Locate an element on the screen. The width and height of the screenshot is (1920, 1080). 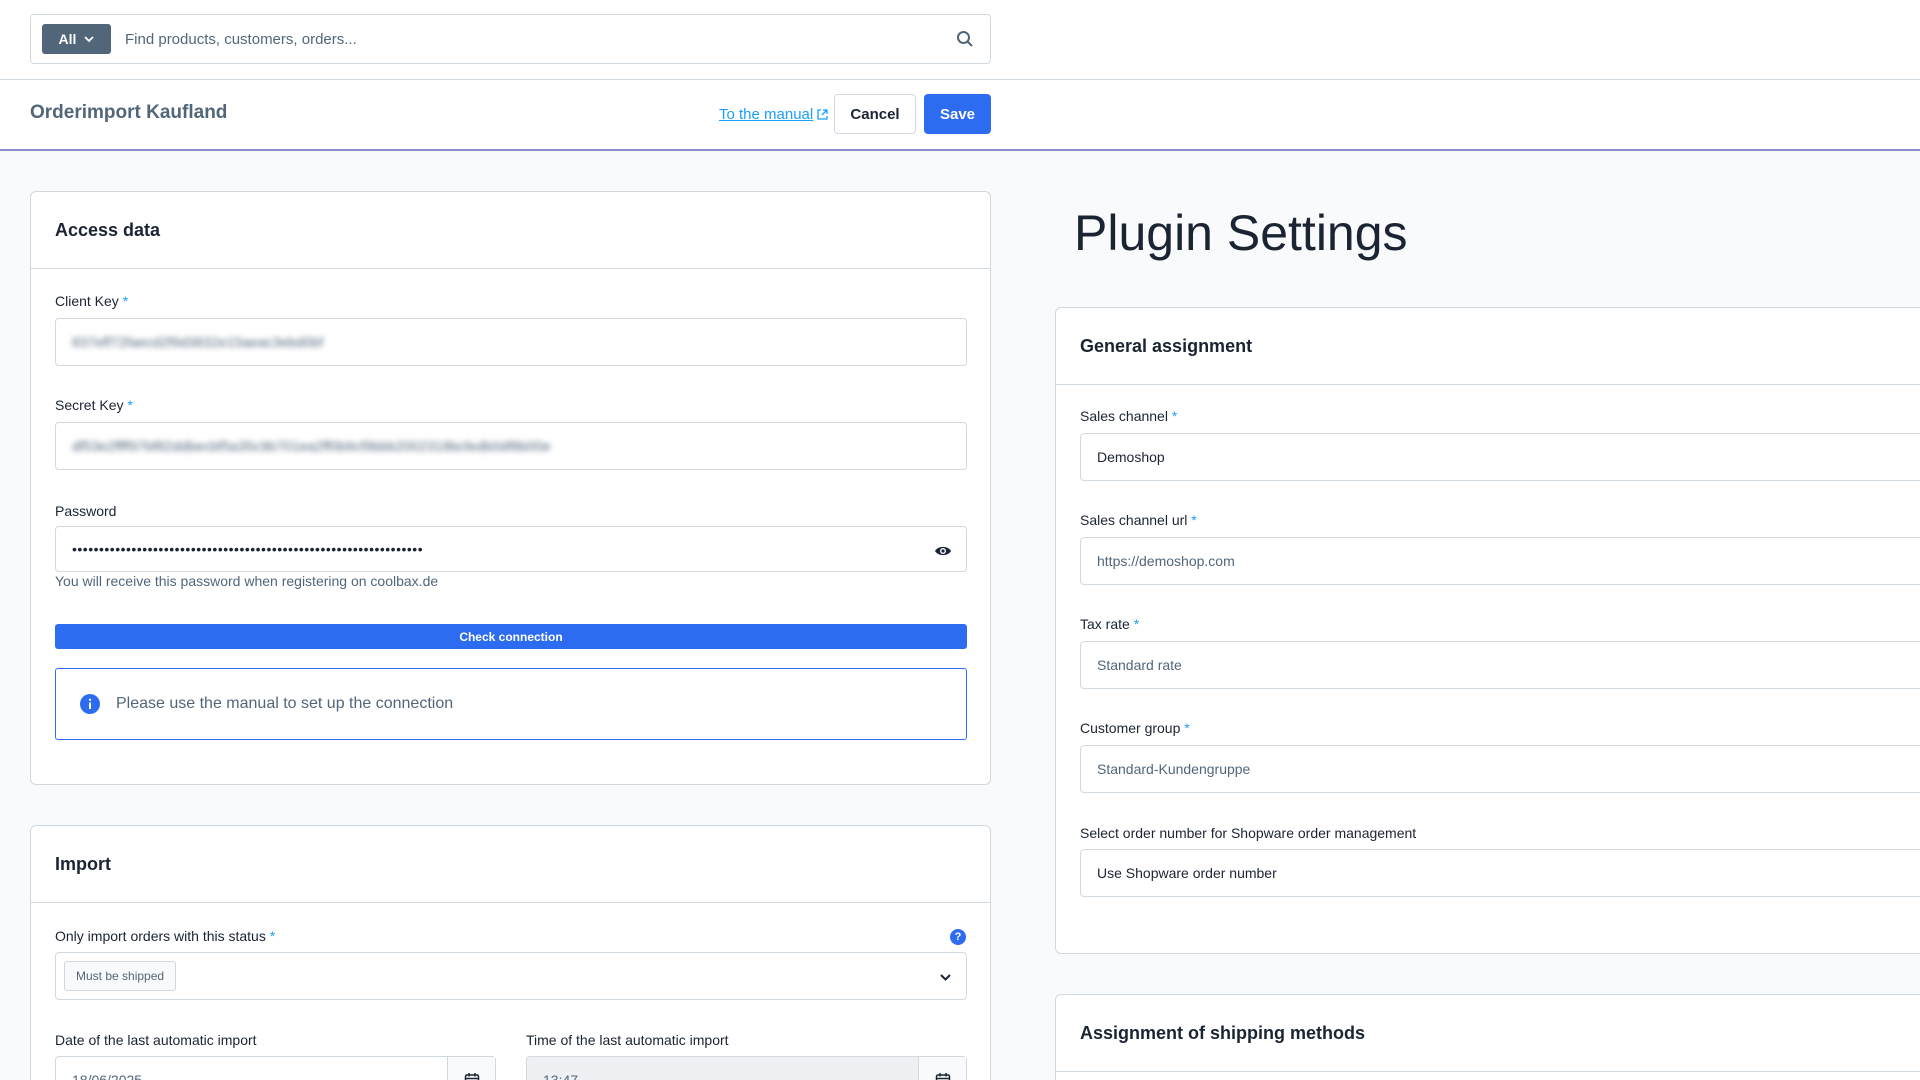
order-number-select: Use Shopware order number is located at coordinates (1500, 873).